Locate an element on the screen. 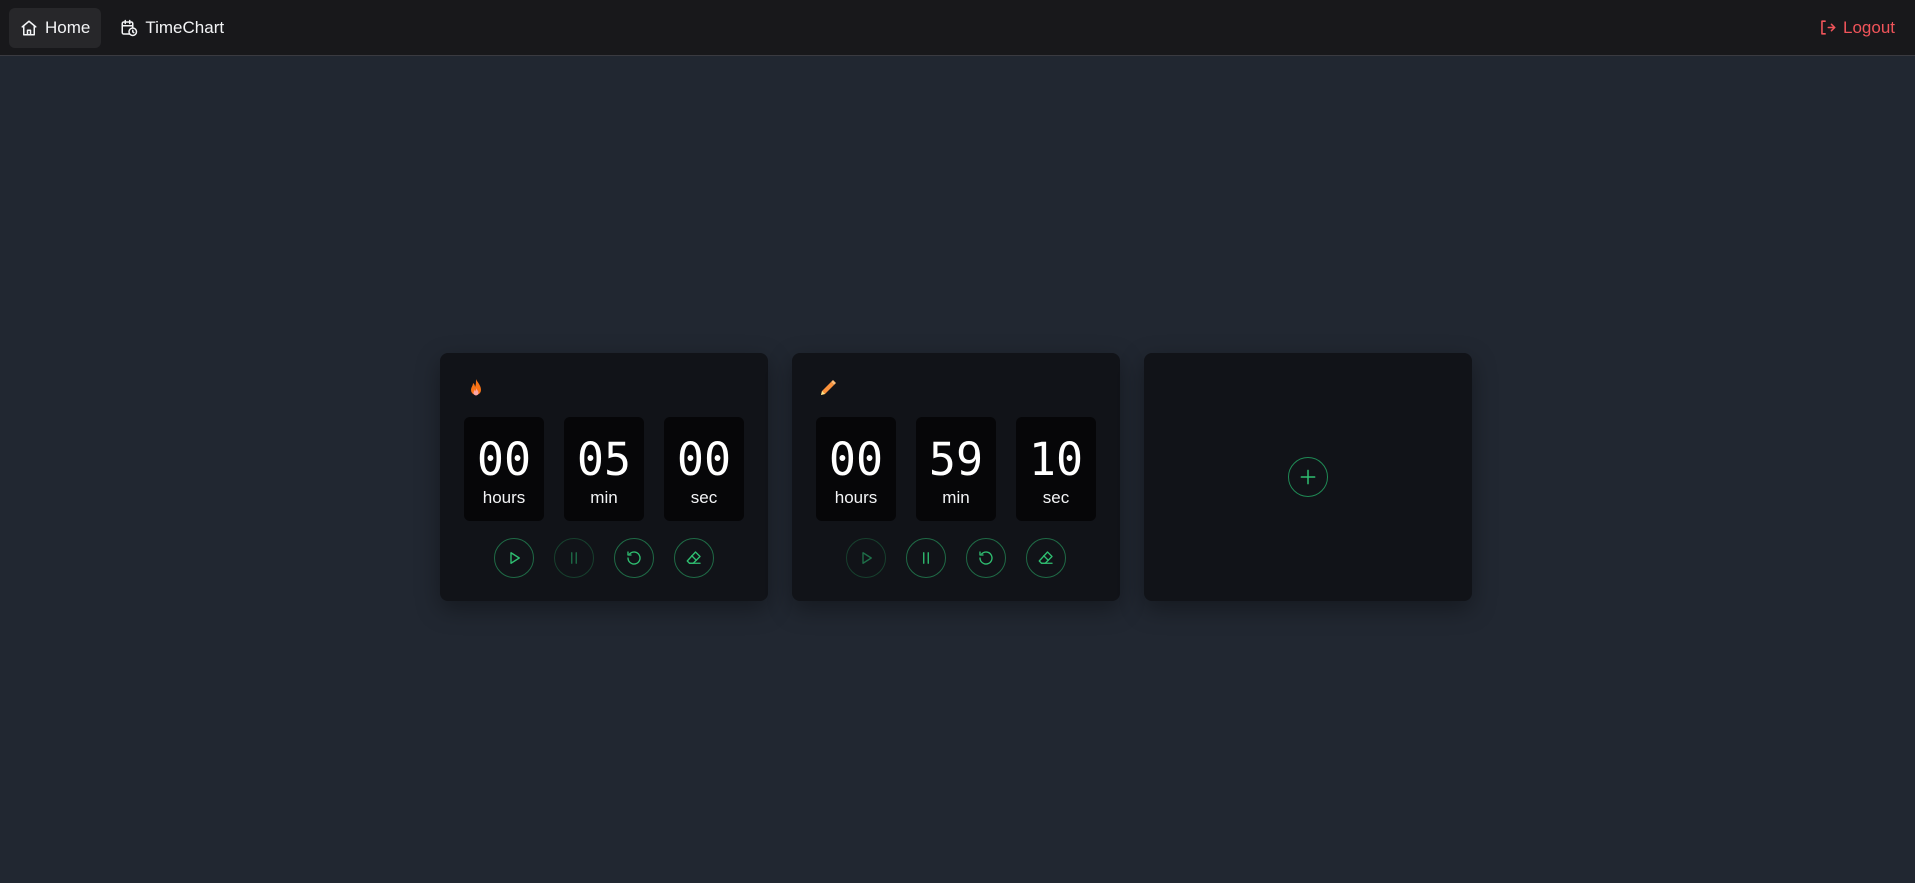  minutes-box: 59 min is located at coordinates (956, 469).